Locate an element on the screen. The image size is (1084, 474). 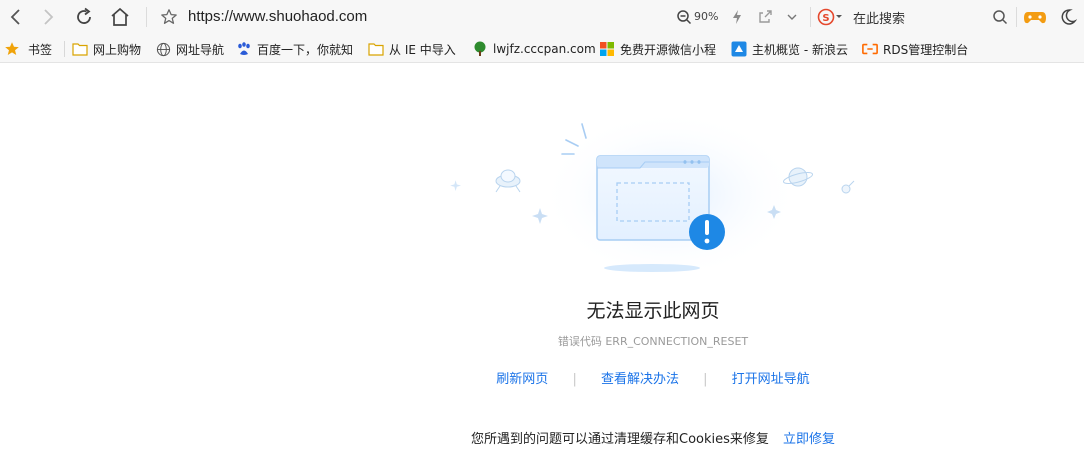
error-code: 错误代码 ERR_CONNECTION_RESET is located at coordinates (653, 341).